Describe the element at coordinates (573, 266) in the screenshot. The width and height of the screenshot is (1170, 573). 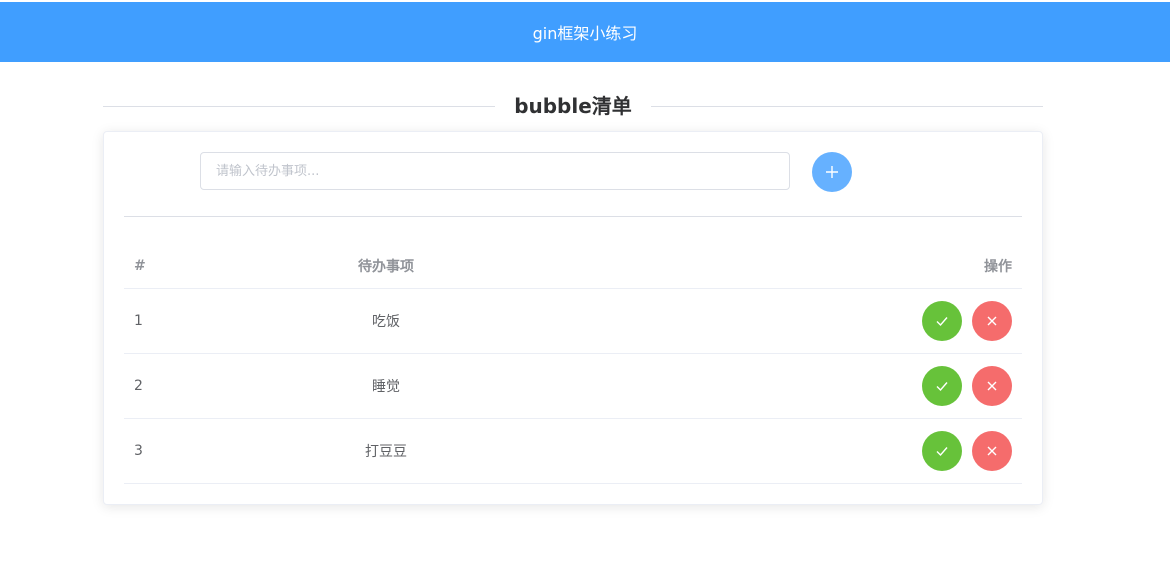
I see `table-header-row: # 待办事项 操作` at that location.